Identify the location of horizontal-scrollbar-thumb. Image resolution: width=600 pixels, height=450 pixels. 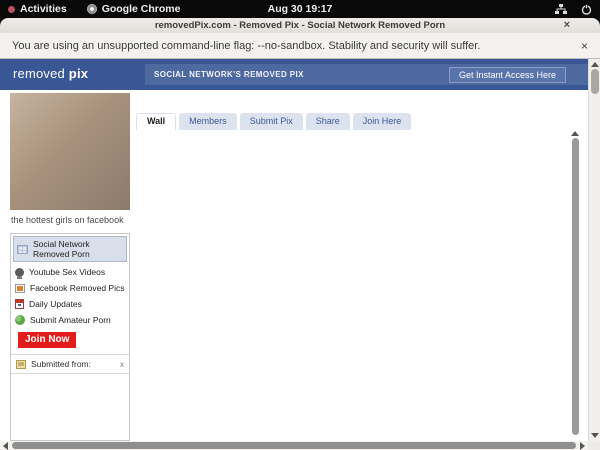
(294, 445).